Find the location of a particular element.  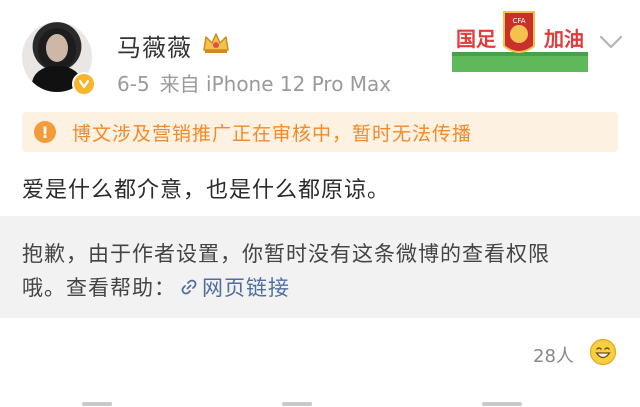

repost-restricted-text: 抱歉，由于作者设置，你暂时没有这条微博的查看权限 is located at coordinates (286, 254).